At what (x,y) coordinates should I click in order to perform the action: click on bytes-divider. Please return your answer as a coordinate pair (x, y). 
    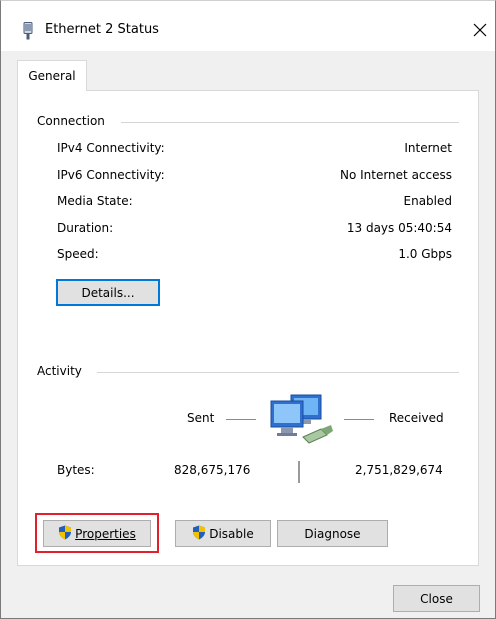
    Looking at the image, I should click on (299, 472).